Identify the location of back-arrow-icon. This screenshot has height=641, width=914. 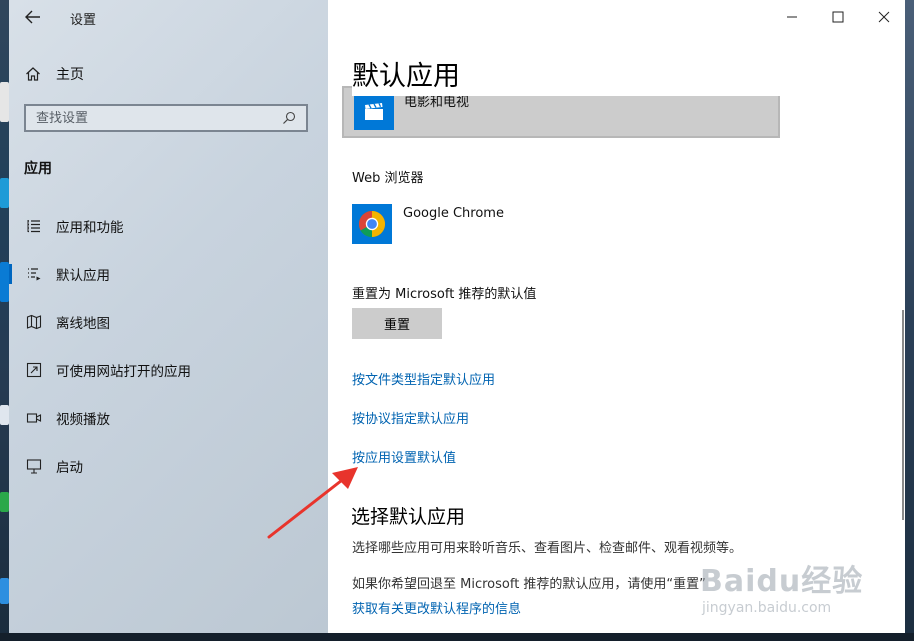
(32, 17).